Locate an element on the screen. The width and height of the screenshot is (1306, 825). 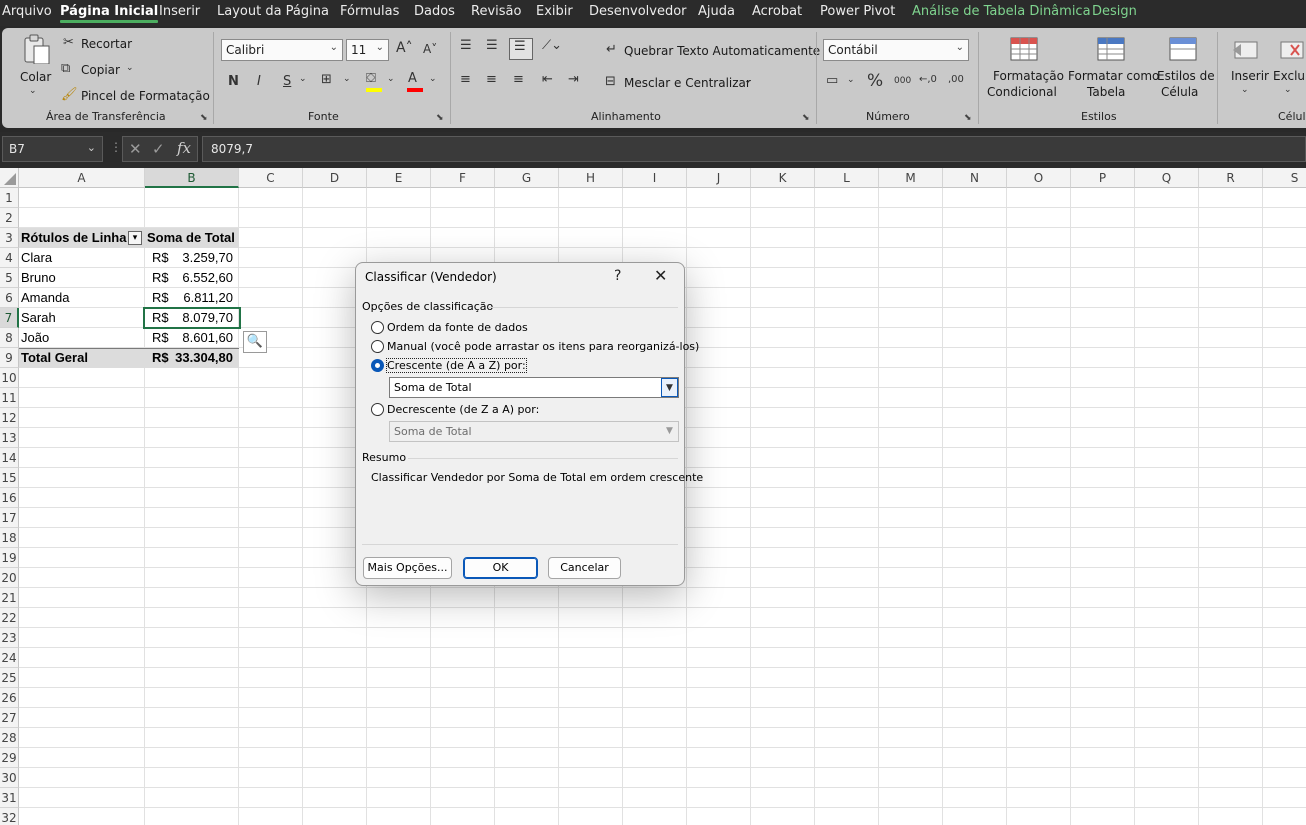
tab-desenvolvedor: Desenvolvedor is located at coordinates (638, 11).